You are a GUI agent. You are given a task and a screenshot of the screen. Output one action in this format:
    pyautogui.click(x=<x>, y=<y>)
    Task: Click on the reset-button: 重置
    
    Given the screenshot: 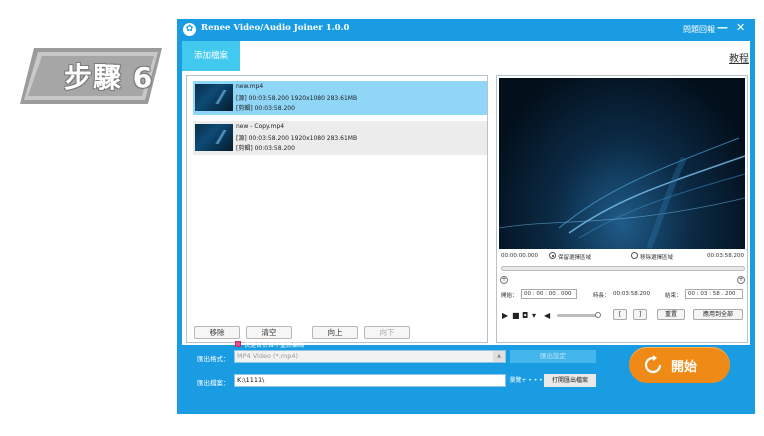 What is the action you would take?
    pyautogui.click(x=671, y=314)
    